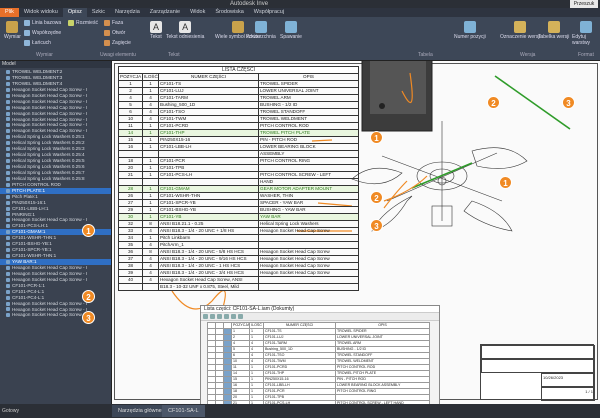  I want to click on parts-cell-pos: 30, so click(130, 217).